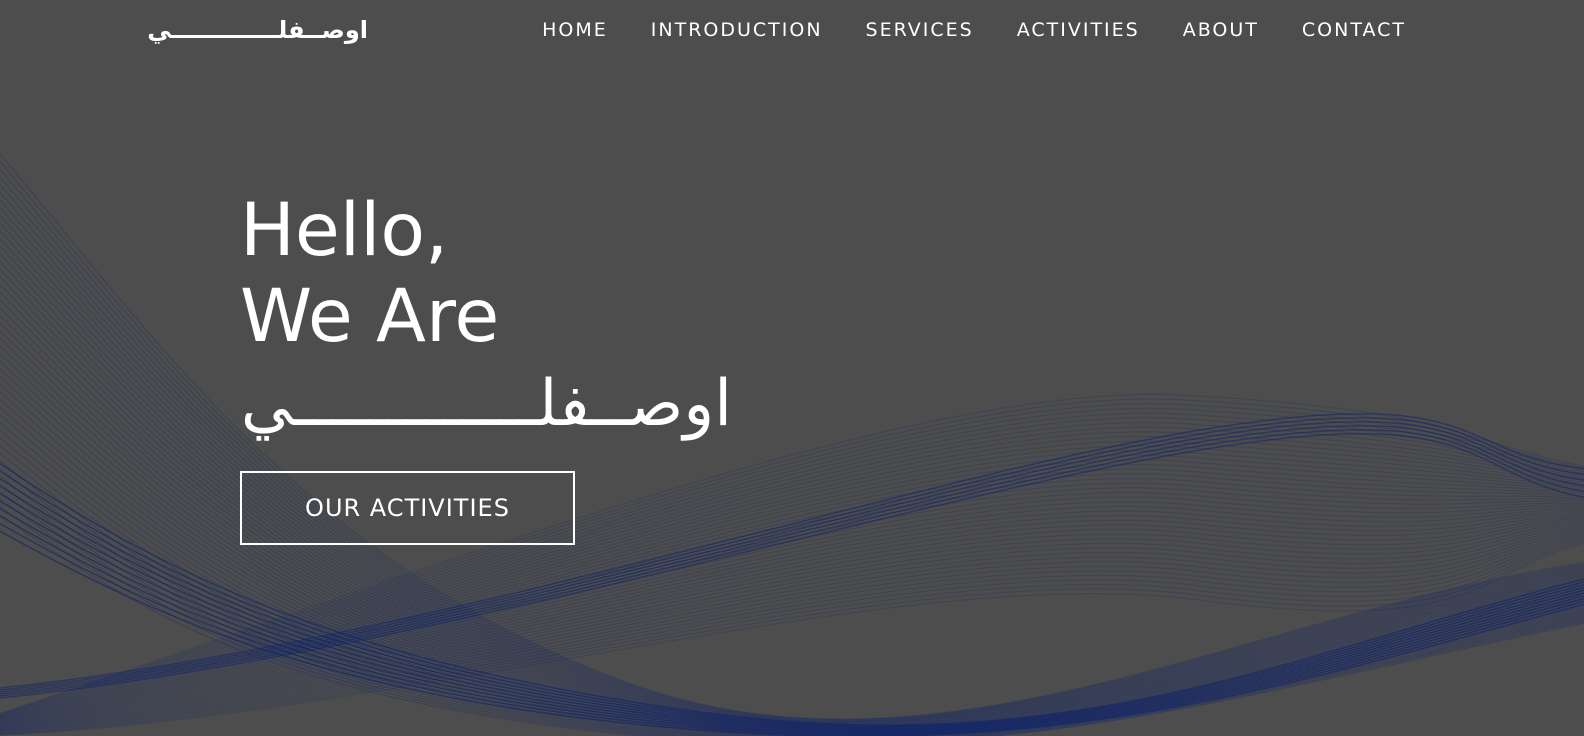 The image size is (1584, 736). I want to click on nav-item-services: SERVICES, so click(920, 30).